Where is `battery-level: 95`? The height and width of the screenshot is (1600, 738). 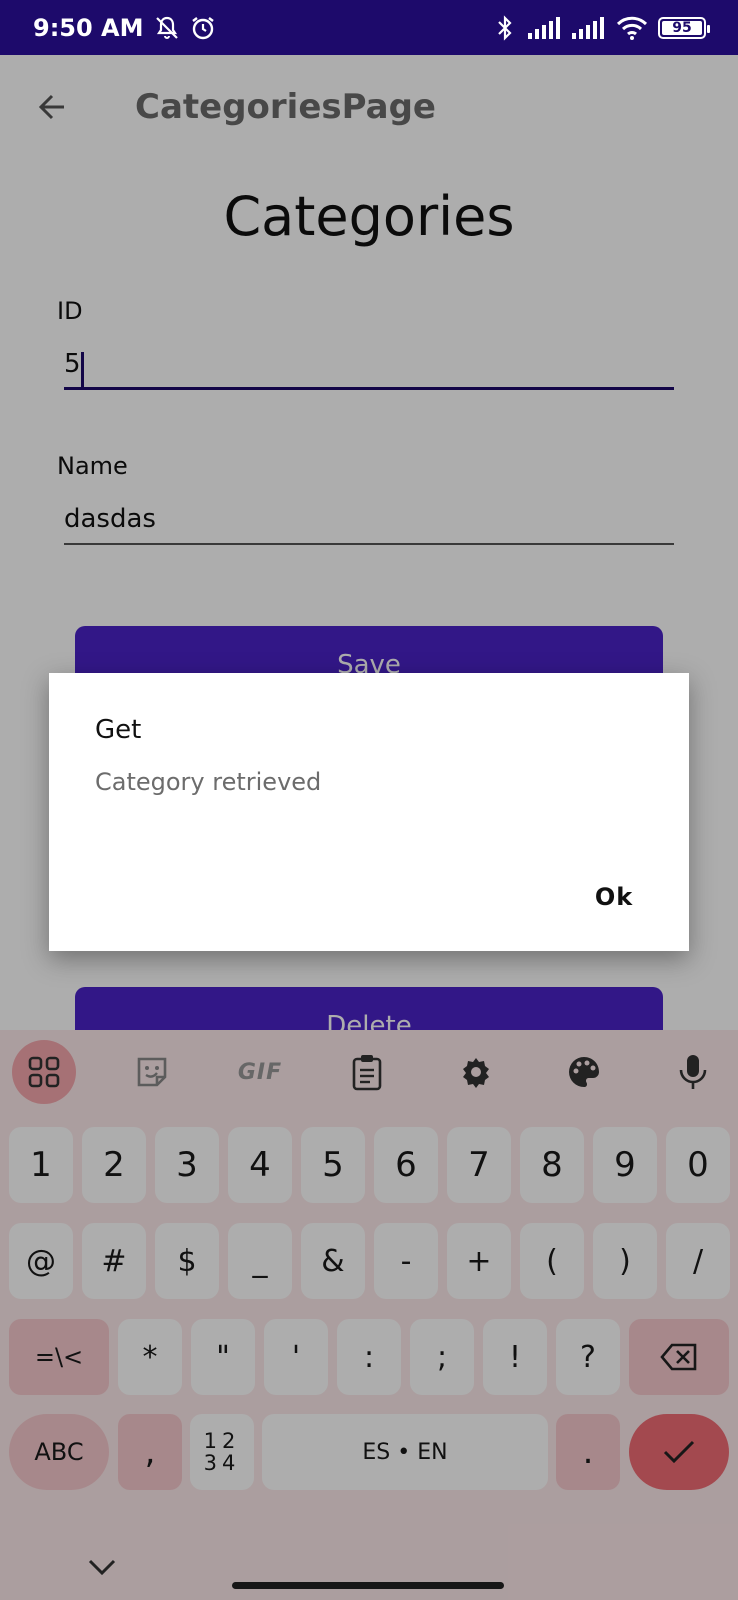 battery-level: 95 is located at coordinates (682, 27).